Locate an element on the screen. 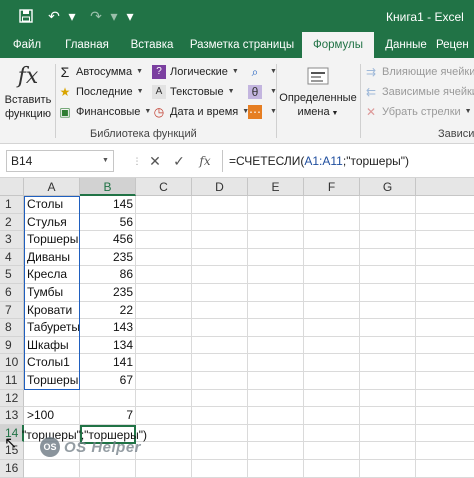 Image resolution: width=474 pixels, height=478 pixels. row-header-12: 12 is located at coordinates (12, 398).